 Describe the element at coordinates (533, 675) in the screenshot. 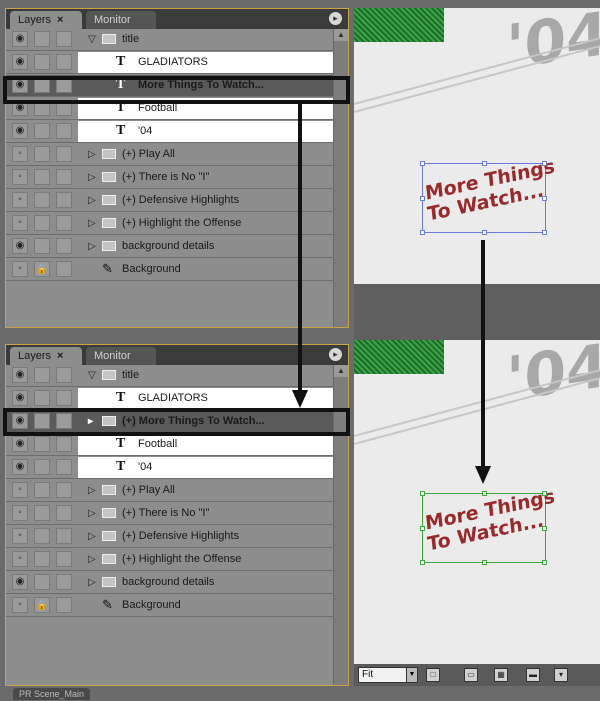

I see `layer-toggle-icon: ▬` at that location.